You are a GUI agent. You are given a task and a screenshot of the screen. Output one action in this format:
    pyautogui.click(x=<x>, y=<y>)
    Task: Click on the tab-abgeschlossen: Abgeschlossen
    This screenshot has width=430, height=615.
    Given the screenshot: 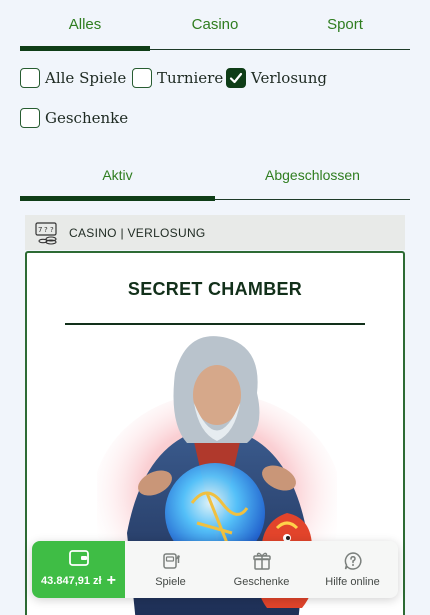 What is the action you would take?
    pyautogui.click(x=312, y=177)
    